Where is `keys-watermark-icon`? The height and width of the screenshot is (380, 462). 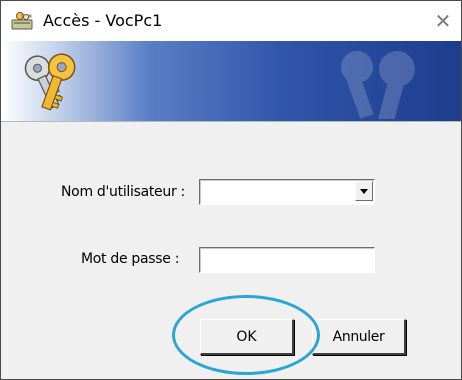
keys-watermark-icon is located at coordinates (378, 85).